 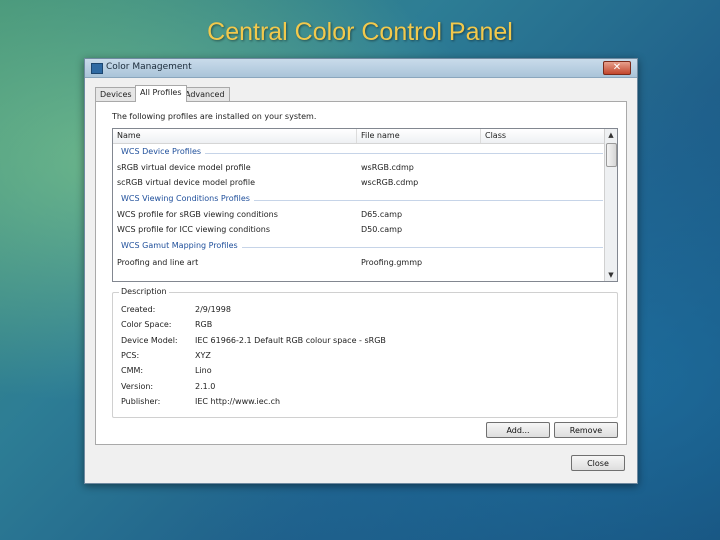 I want to click on description-value: Lino, so click(x=203, y=370).